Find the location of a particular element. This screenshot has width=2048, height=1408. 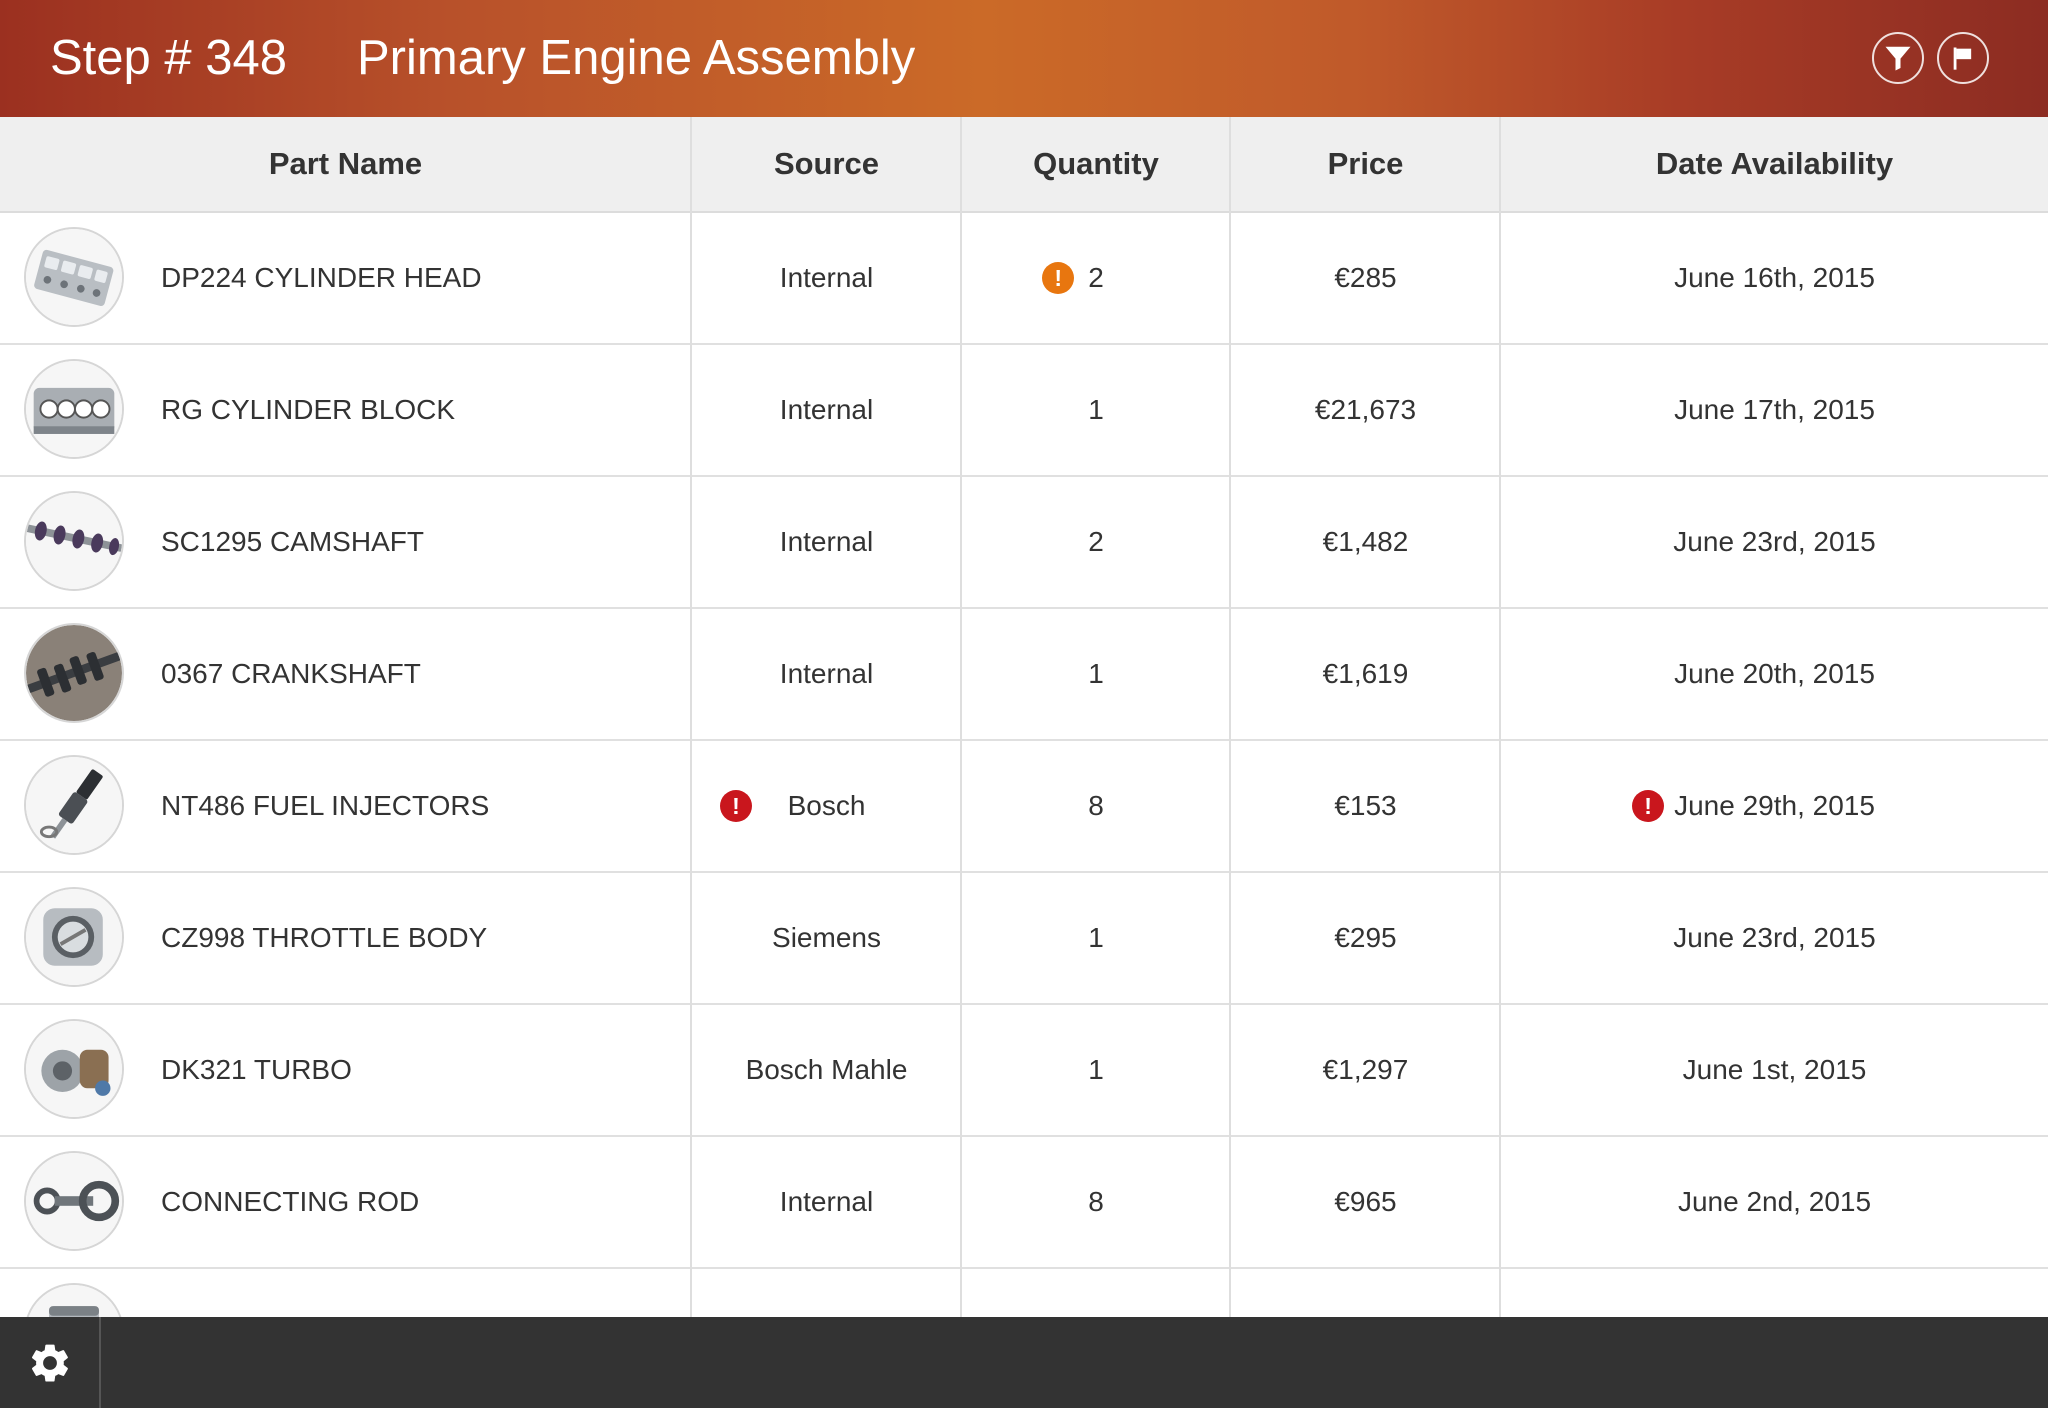

part-name: CONNECTING ROD is located at coordinates (290, 1201).